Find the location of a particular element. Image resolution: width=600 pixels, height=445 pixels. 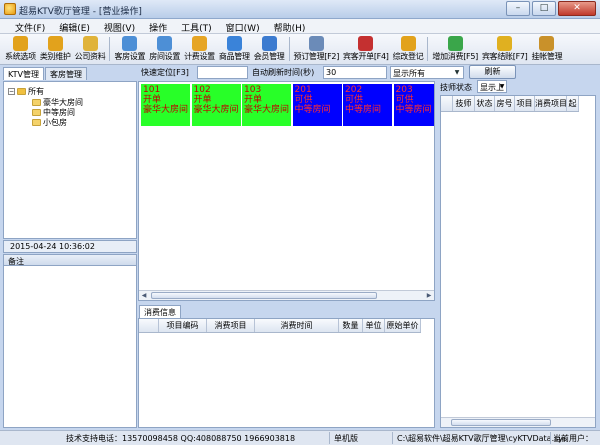

tech-column-header: 技师 is located at coordinates (464, 103).